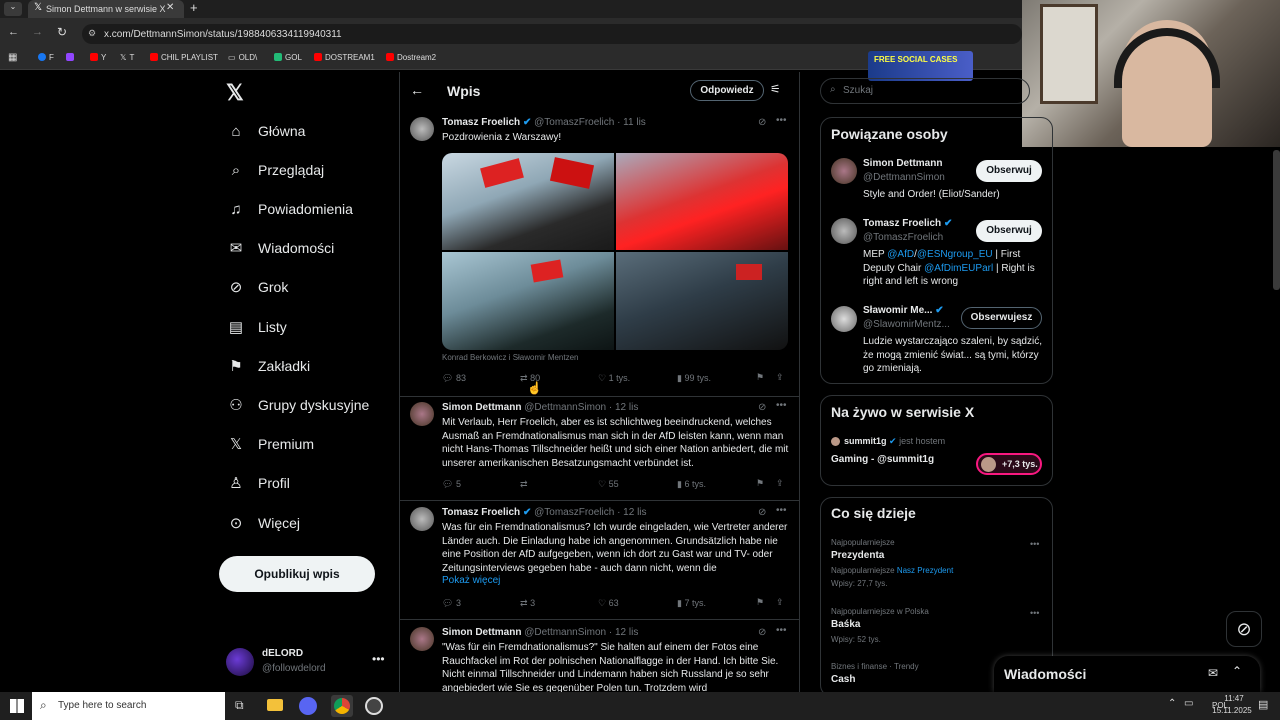 This screenshot has height=720, width=1280. What do you see at coordinates (958, 268) in the screenshot?
I see `mention-link: @AfDimEUParl` at bounding box center [958, 268].